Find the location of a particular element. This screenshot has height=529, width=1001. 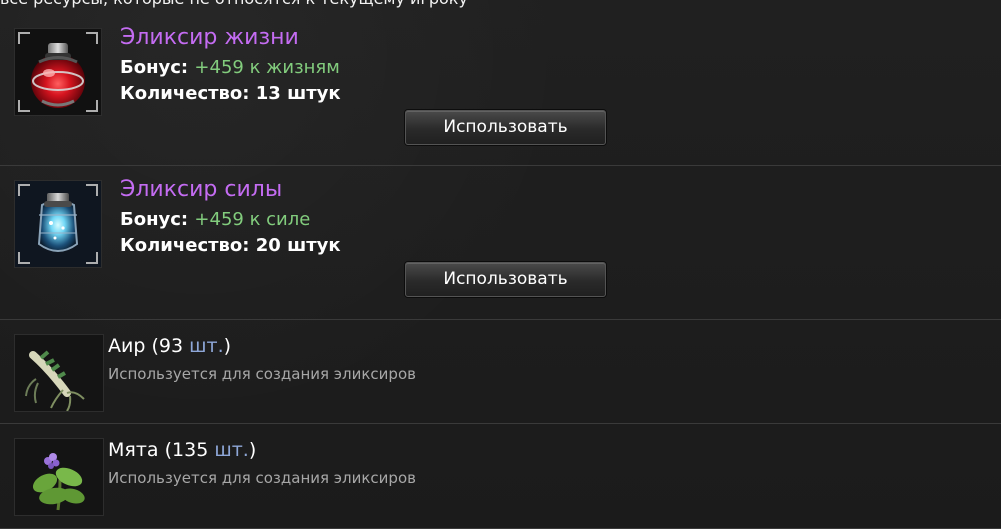

bonus-value: +459 к жизням is located at coordinates (267, 67).